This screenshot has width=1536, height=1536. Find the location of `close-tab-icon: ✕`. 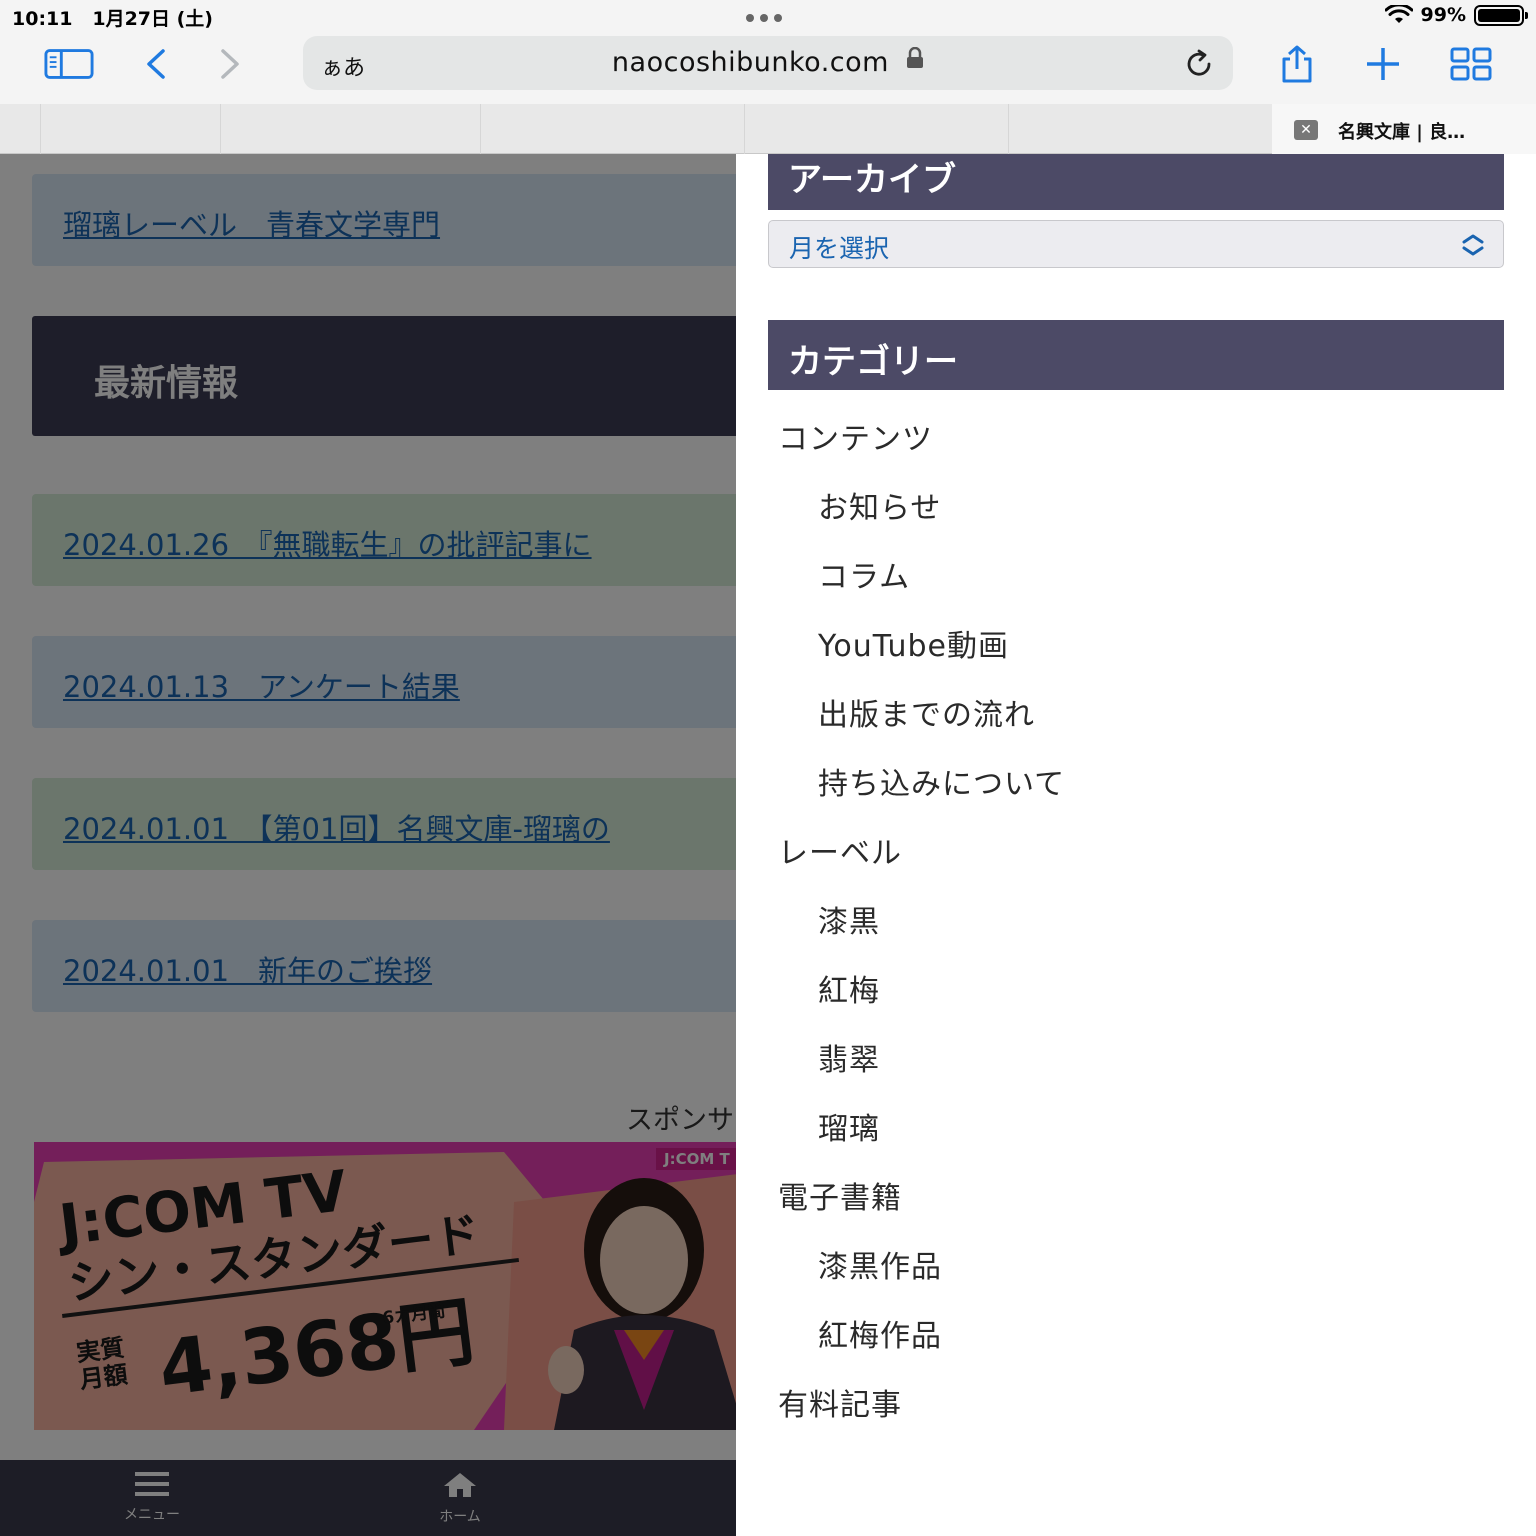

close-tab-icon: ✕ is located at coordinates (1306, 130).